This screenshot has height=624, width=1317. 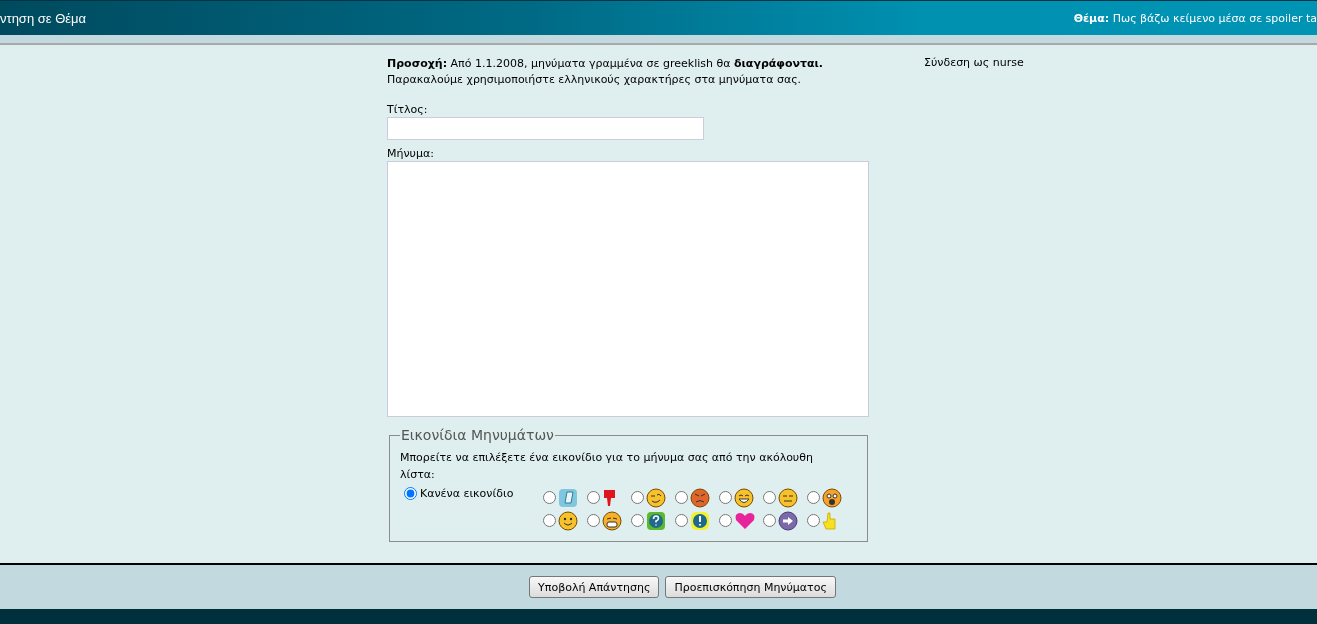 I want to click on thumbs-down-icon, so click(x=610, y=497).